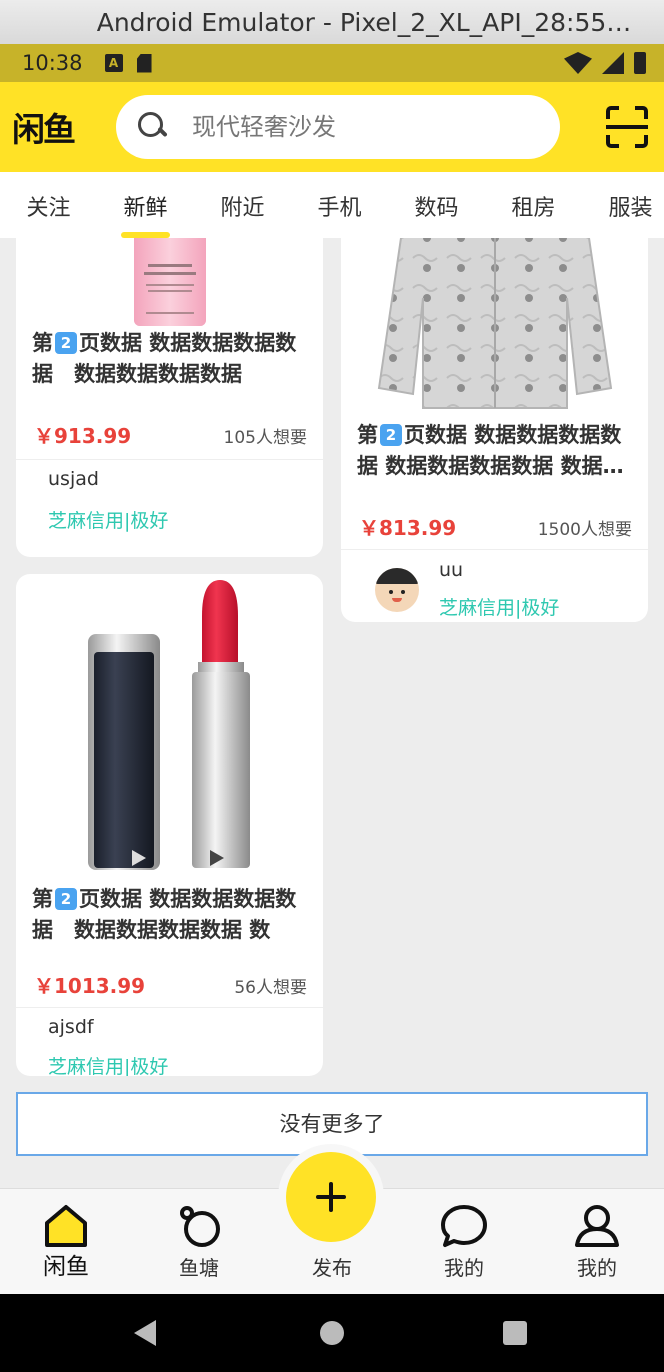  I want to click on no-more-indicator: 没有更多了, so click(332, 1124).